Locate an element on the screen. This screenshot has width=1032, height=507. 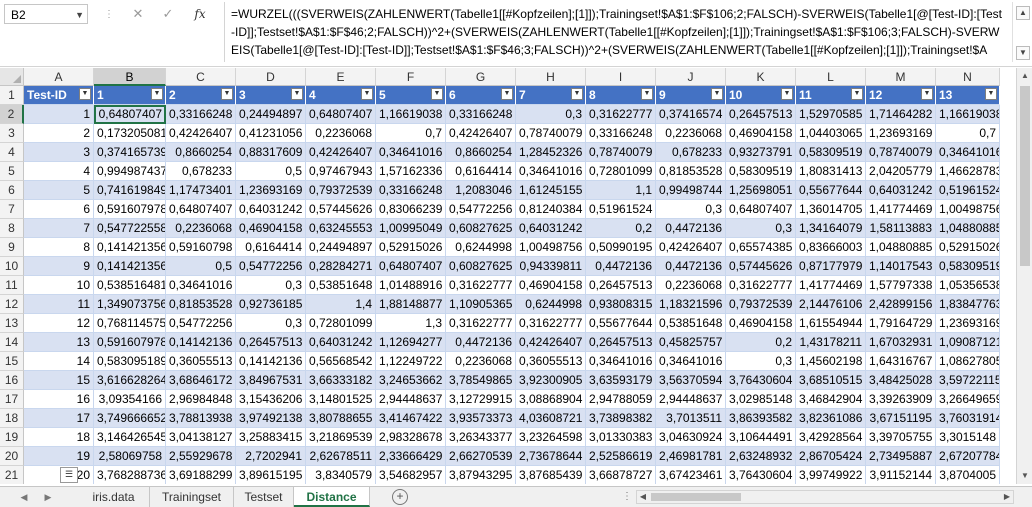
table-header-cell: Test-ID ▼ is located at coordinates (59, 95).